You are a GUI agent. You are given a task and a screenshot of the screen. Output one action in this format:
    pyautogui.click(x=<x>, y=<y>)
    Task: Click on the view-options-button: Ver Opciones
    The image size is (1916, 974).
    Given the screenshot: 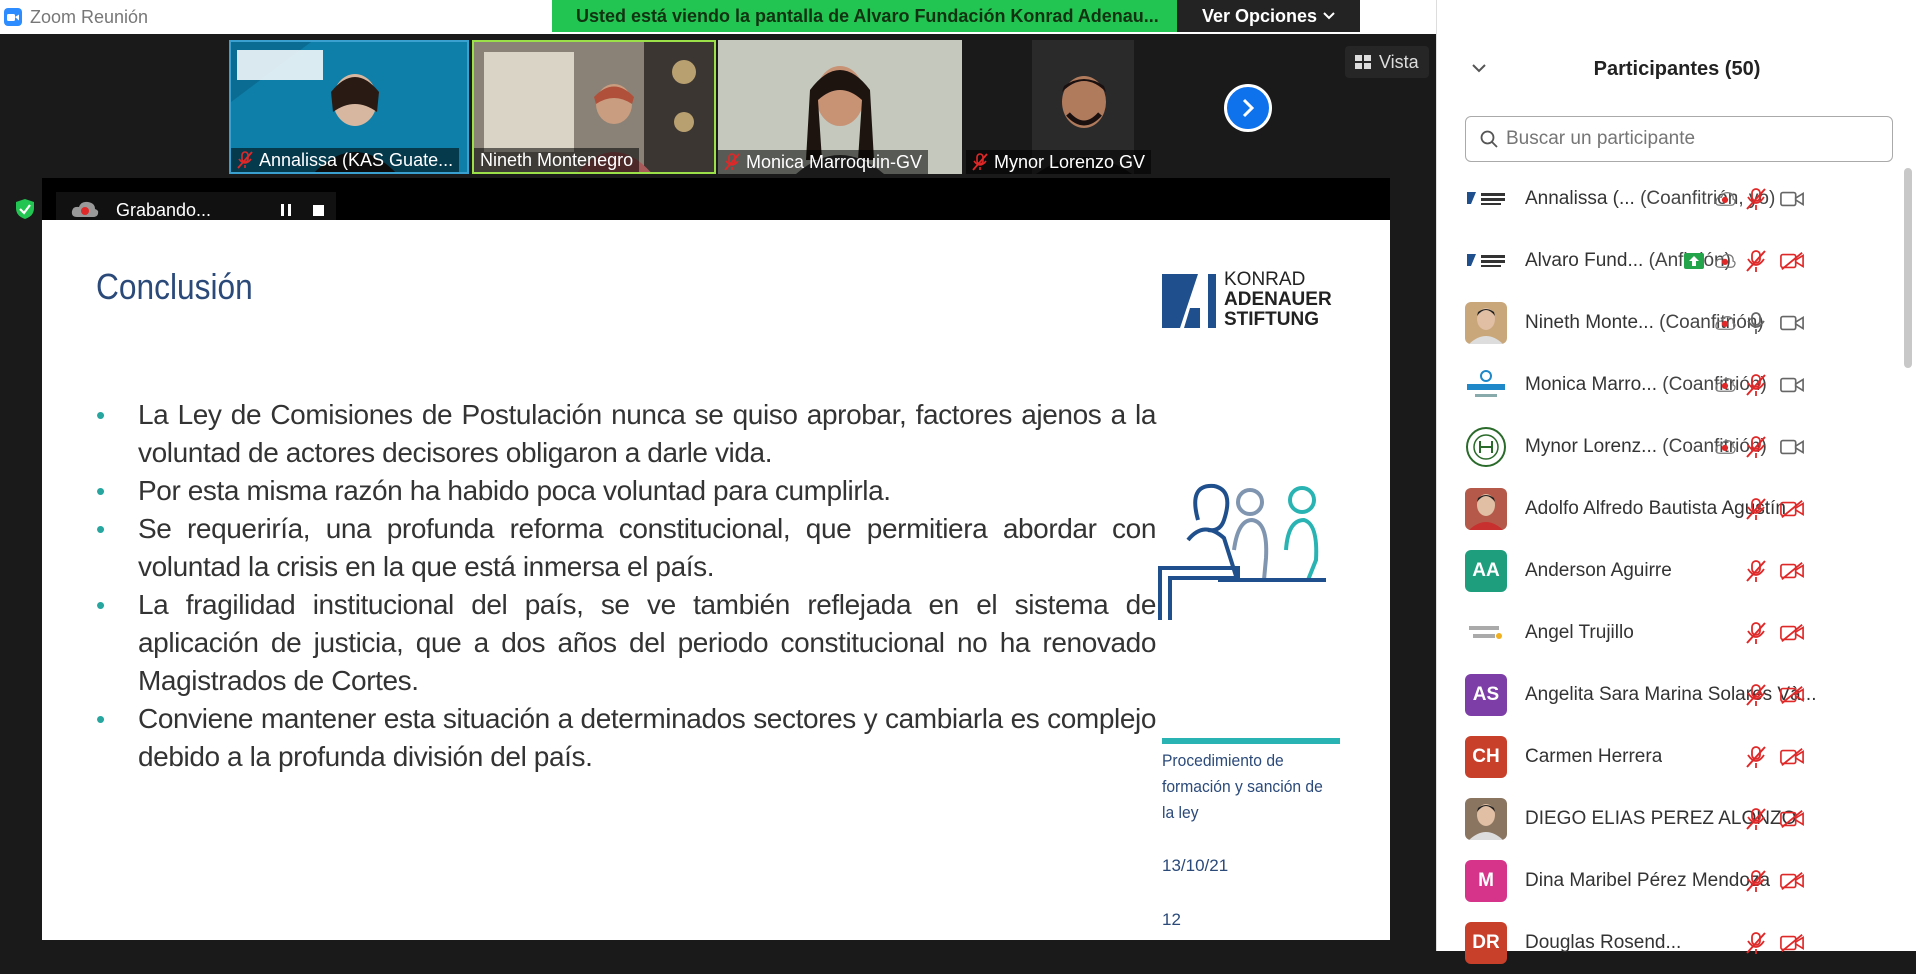 What is the action you would take?
    pyautogui.click(x=1268, y=16)
    